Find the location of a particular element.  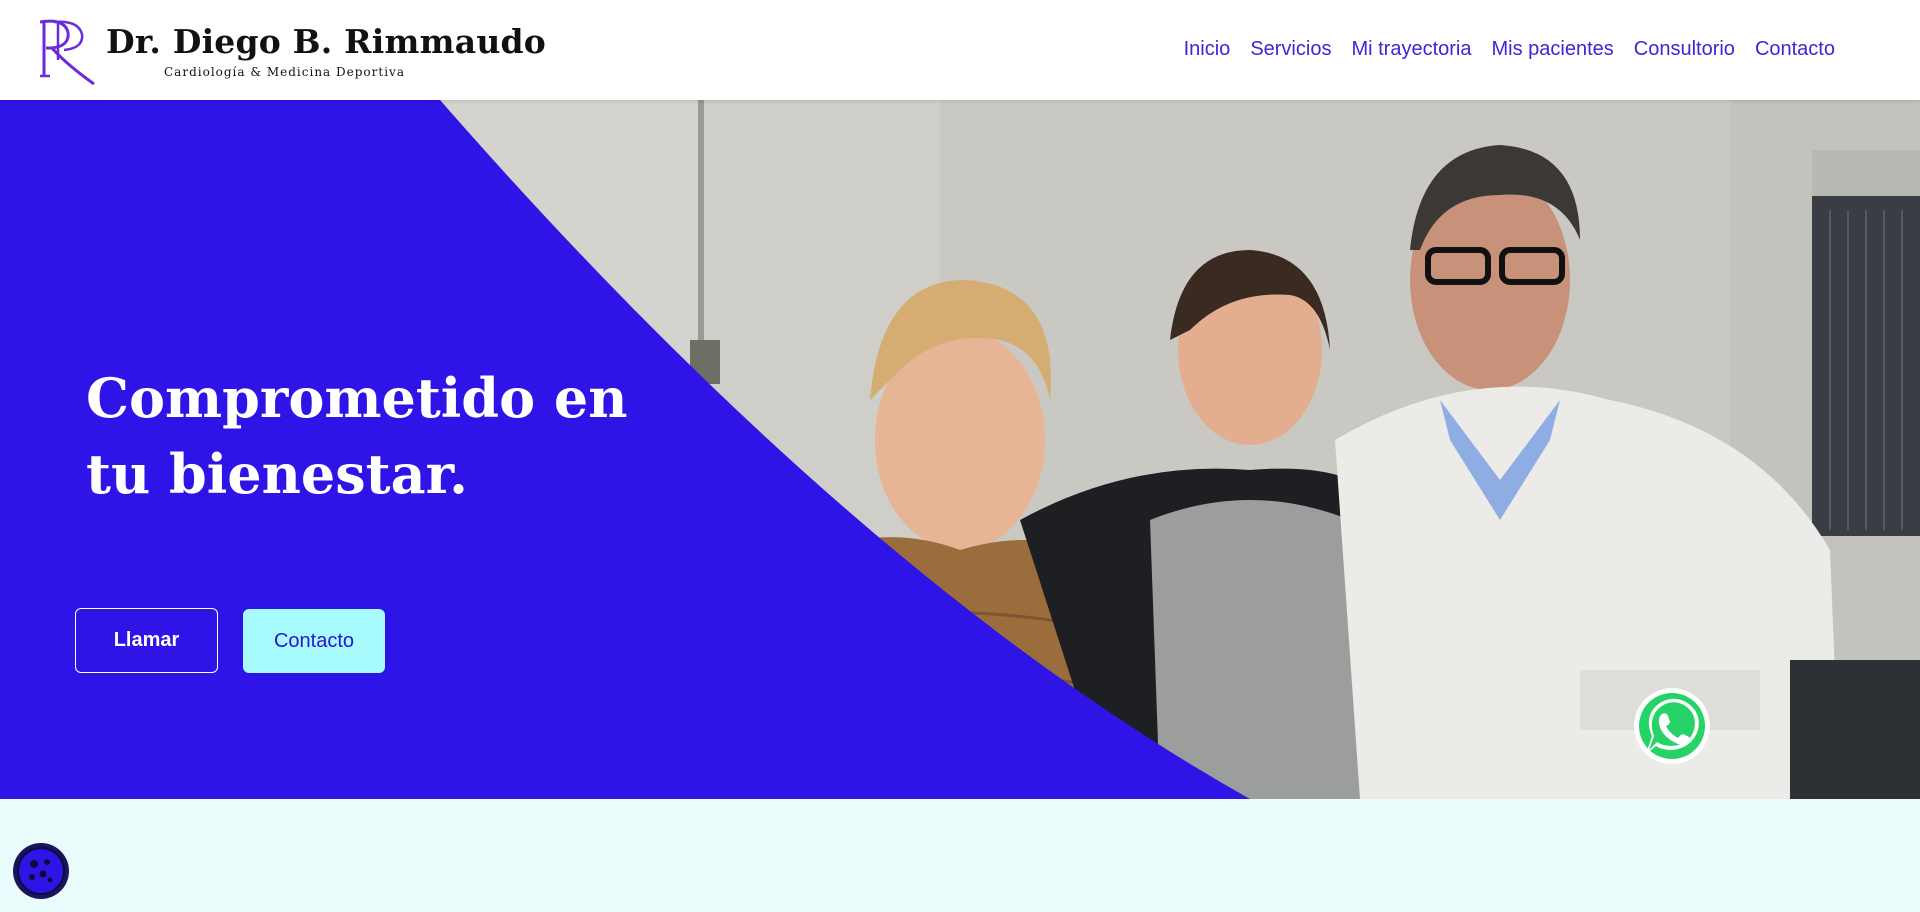

brand-name: Dr. Diego B. Rimmaudo is located at coordinates (326, 41).